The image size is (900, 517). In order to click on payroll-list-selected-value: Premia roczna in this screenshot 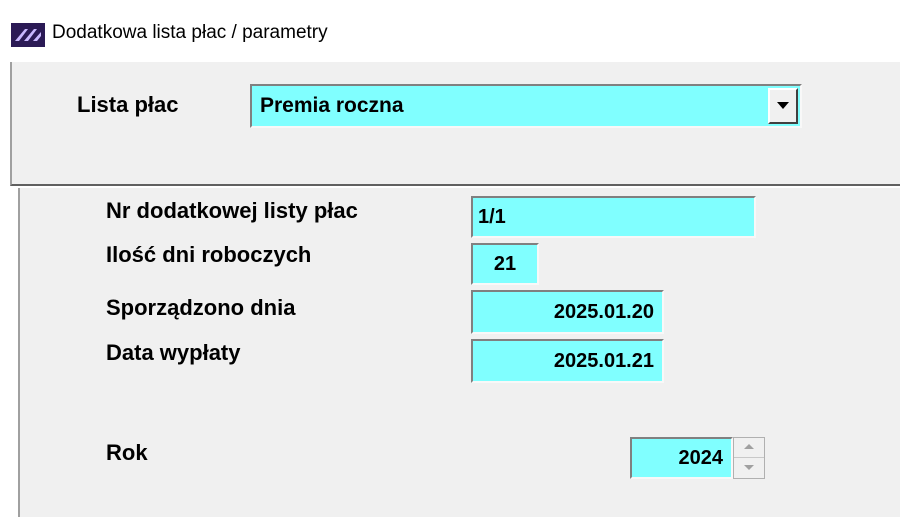, I will do `click(332, 105)`.